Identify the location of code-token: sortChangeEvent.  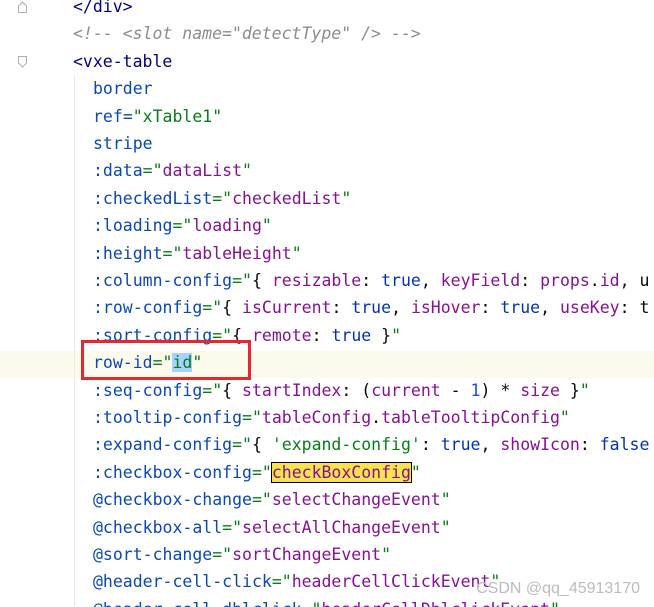
(307, 554).